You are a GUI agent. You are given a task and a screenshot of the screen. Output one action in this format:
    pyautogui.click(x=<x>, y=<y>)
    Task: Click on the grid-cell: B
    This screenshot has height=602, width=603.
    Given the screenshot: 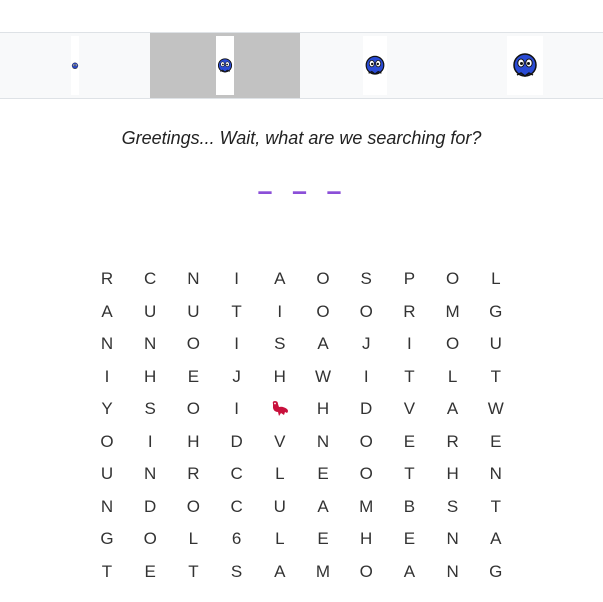 What is the action you would take?
    pyautogui.click(x=409, y=507)
    